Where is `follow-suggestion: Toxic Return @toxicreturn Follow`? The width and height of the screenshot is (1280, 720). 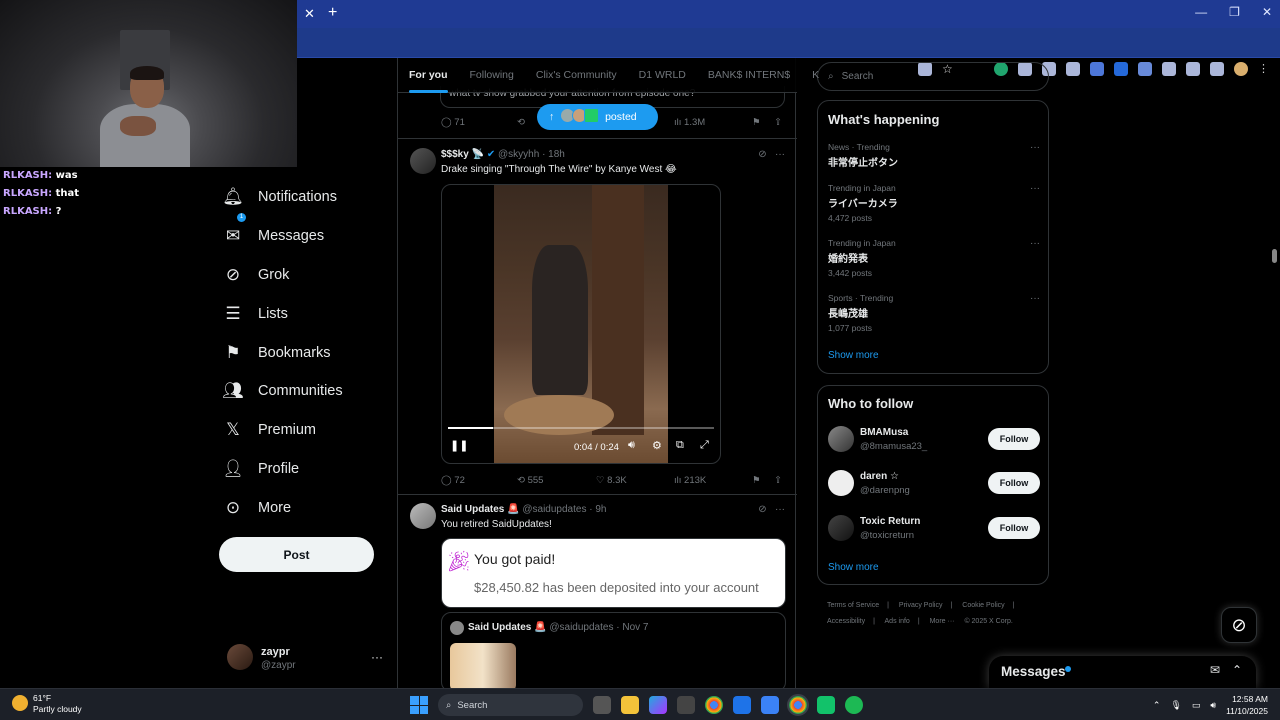
follow-suggestion: Toxic Return @toxicreturn Follow is located at coordinates (934, 530).